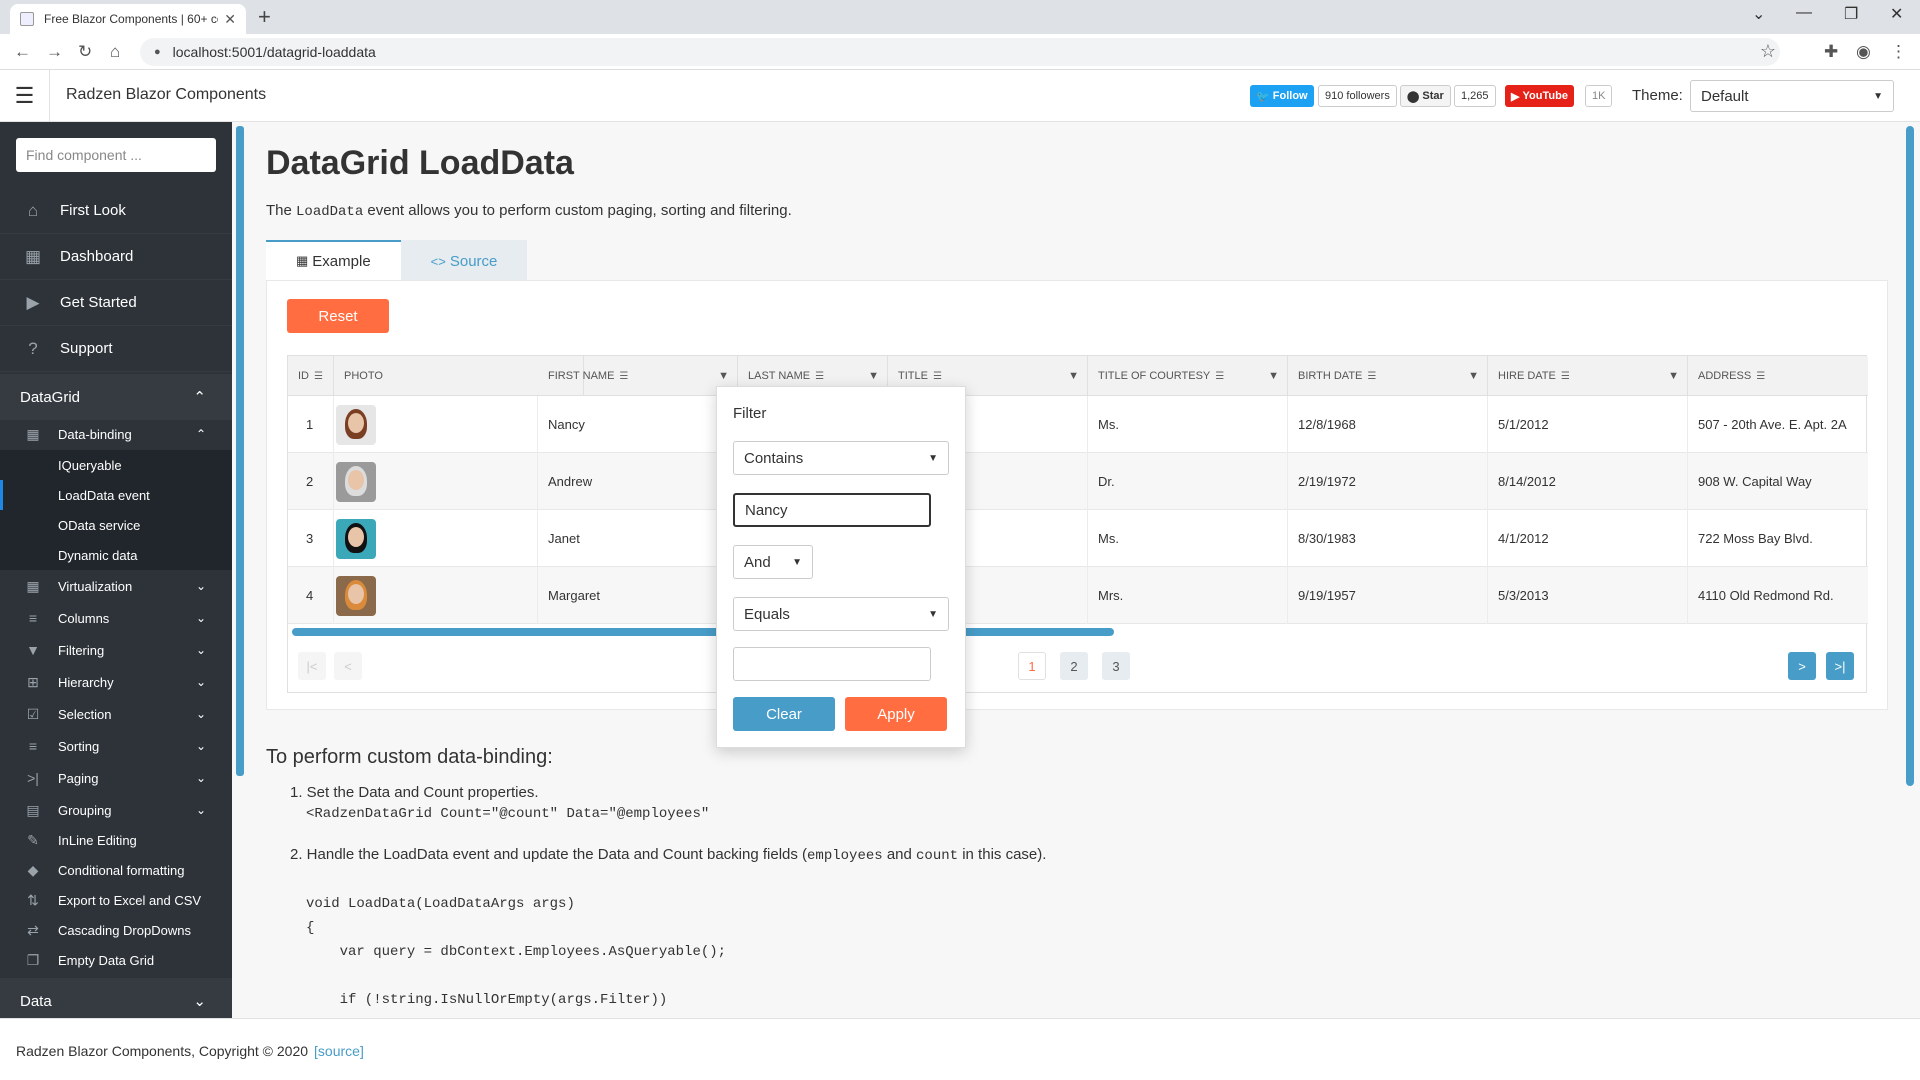 The width and height of the screenshot is (1920, 1080). What do you see at coordinates (116, 746) in the screenshot?
I see `sidebar-item-sorting: ≡ Sorting ⌄` at bounding box center [116, 746].